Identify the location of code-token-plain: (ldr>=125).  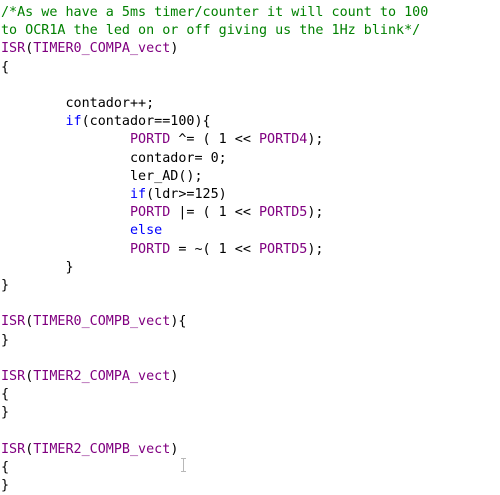
(186, 194).